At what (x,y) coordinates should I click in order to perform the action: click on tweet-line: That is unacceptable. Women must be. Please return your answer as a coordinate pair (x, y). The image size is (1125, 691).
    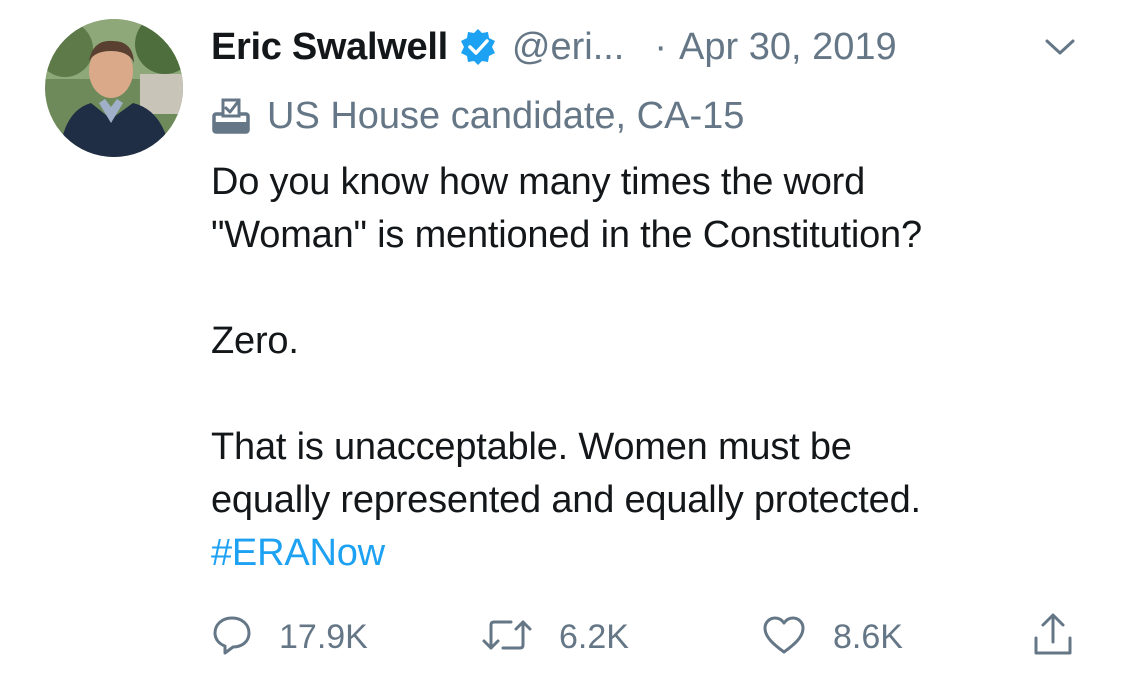
    Looking at the image, I should click on (531, 447).